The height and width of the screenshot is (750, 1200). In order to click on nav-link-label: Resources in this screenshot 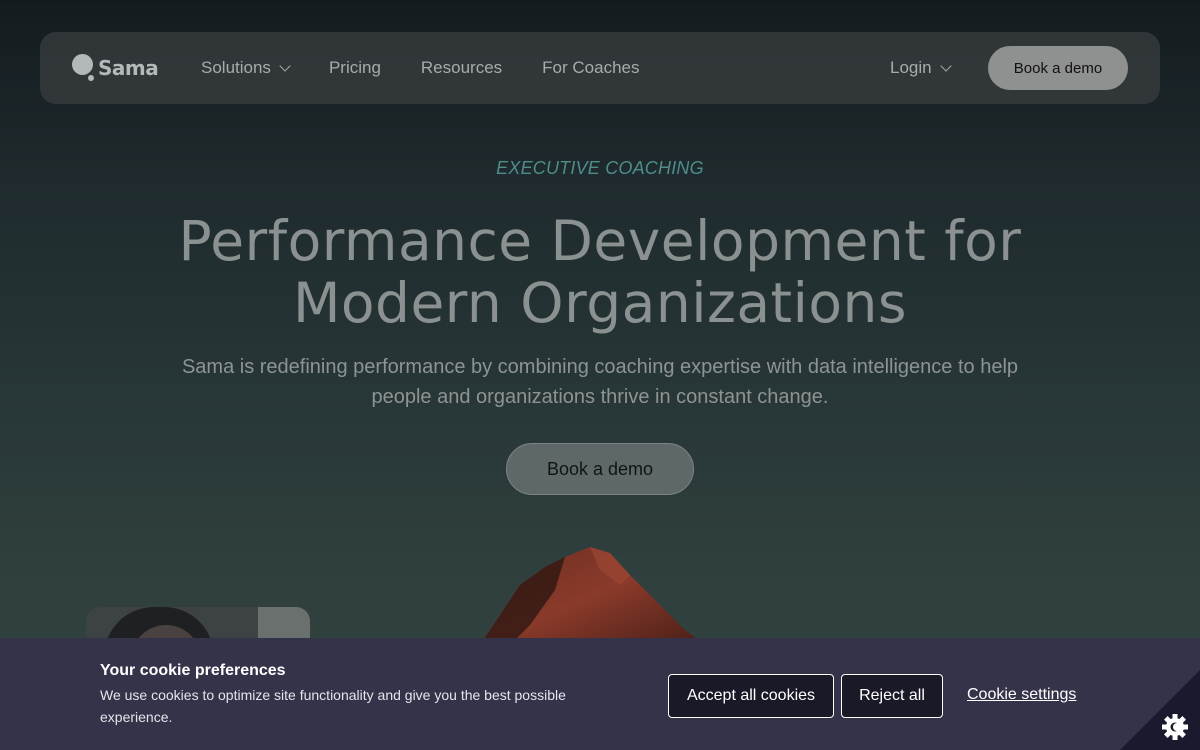, I will do `click(461, 67)`.